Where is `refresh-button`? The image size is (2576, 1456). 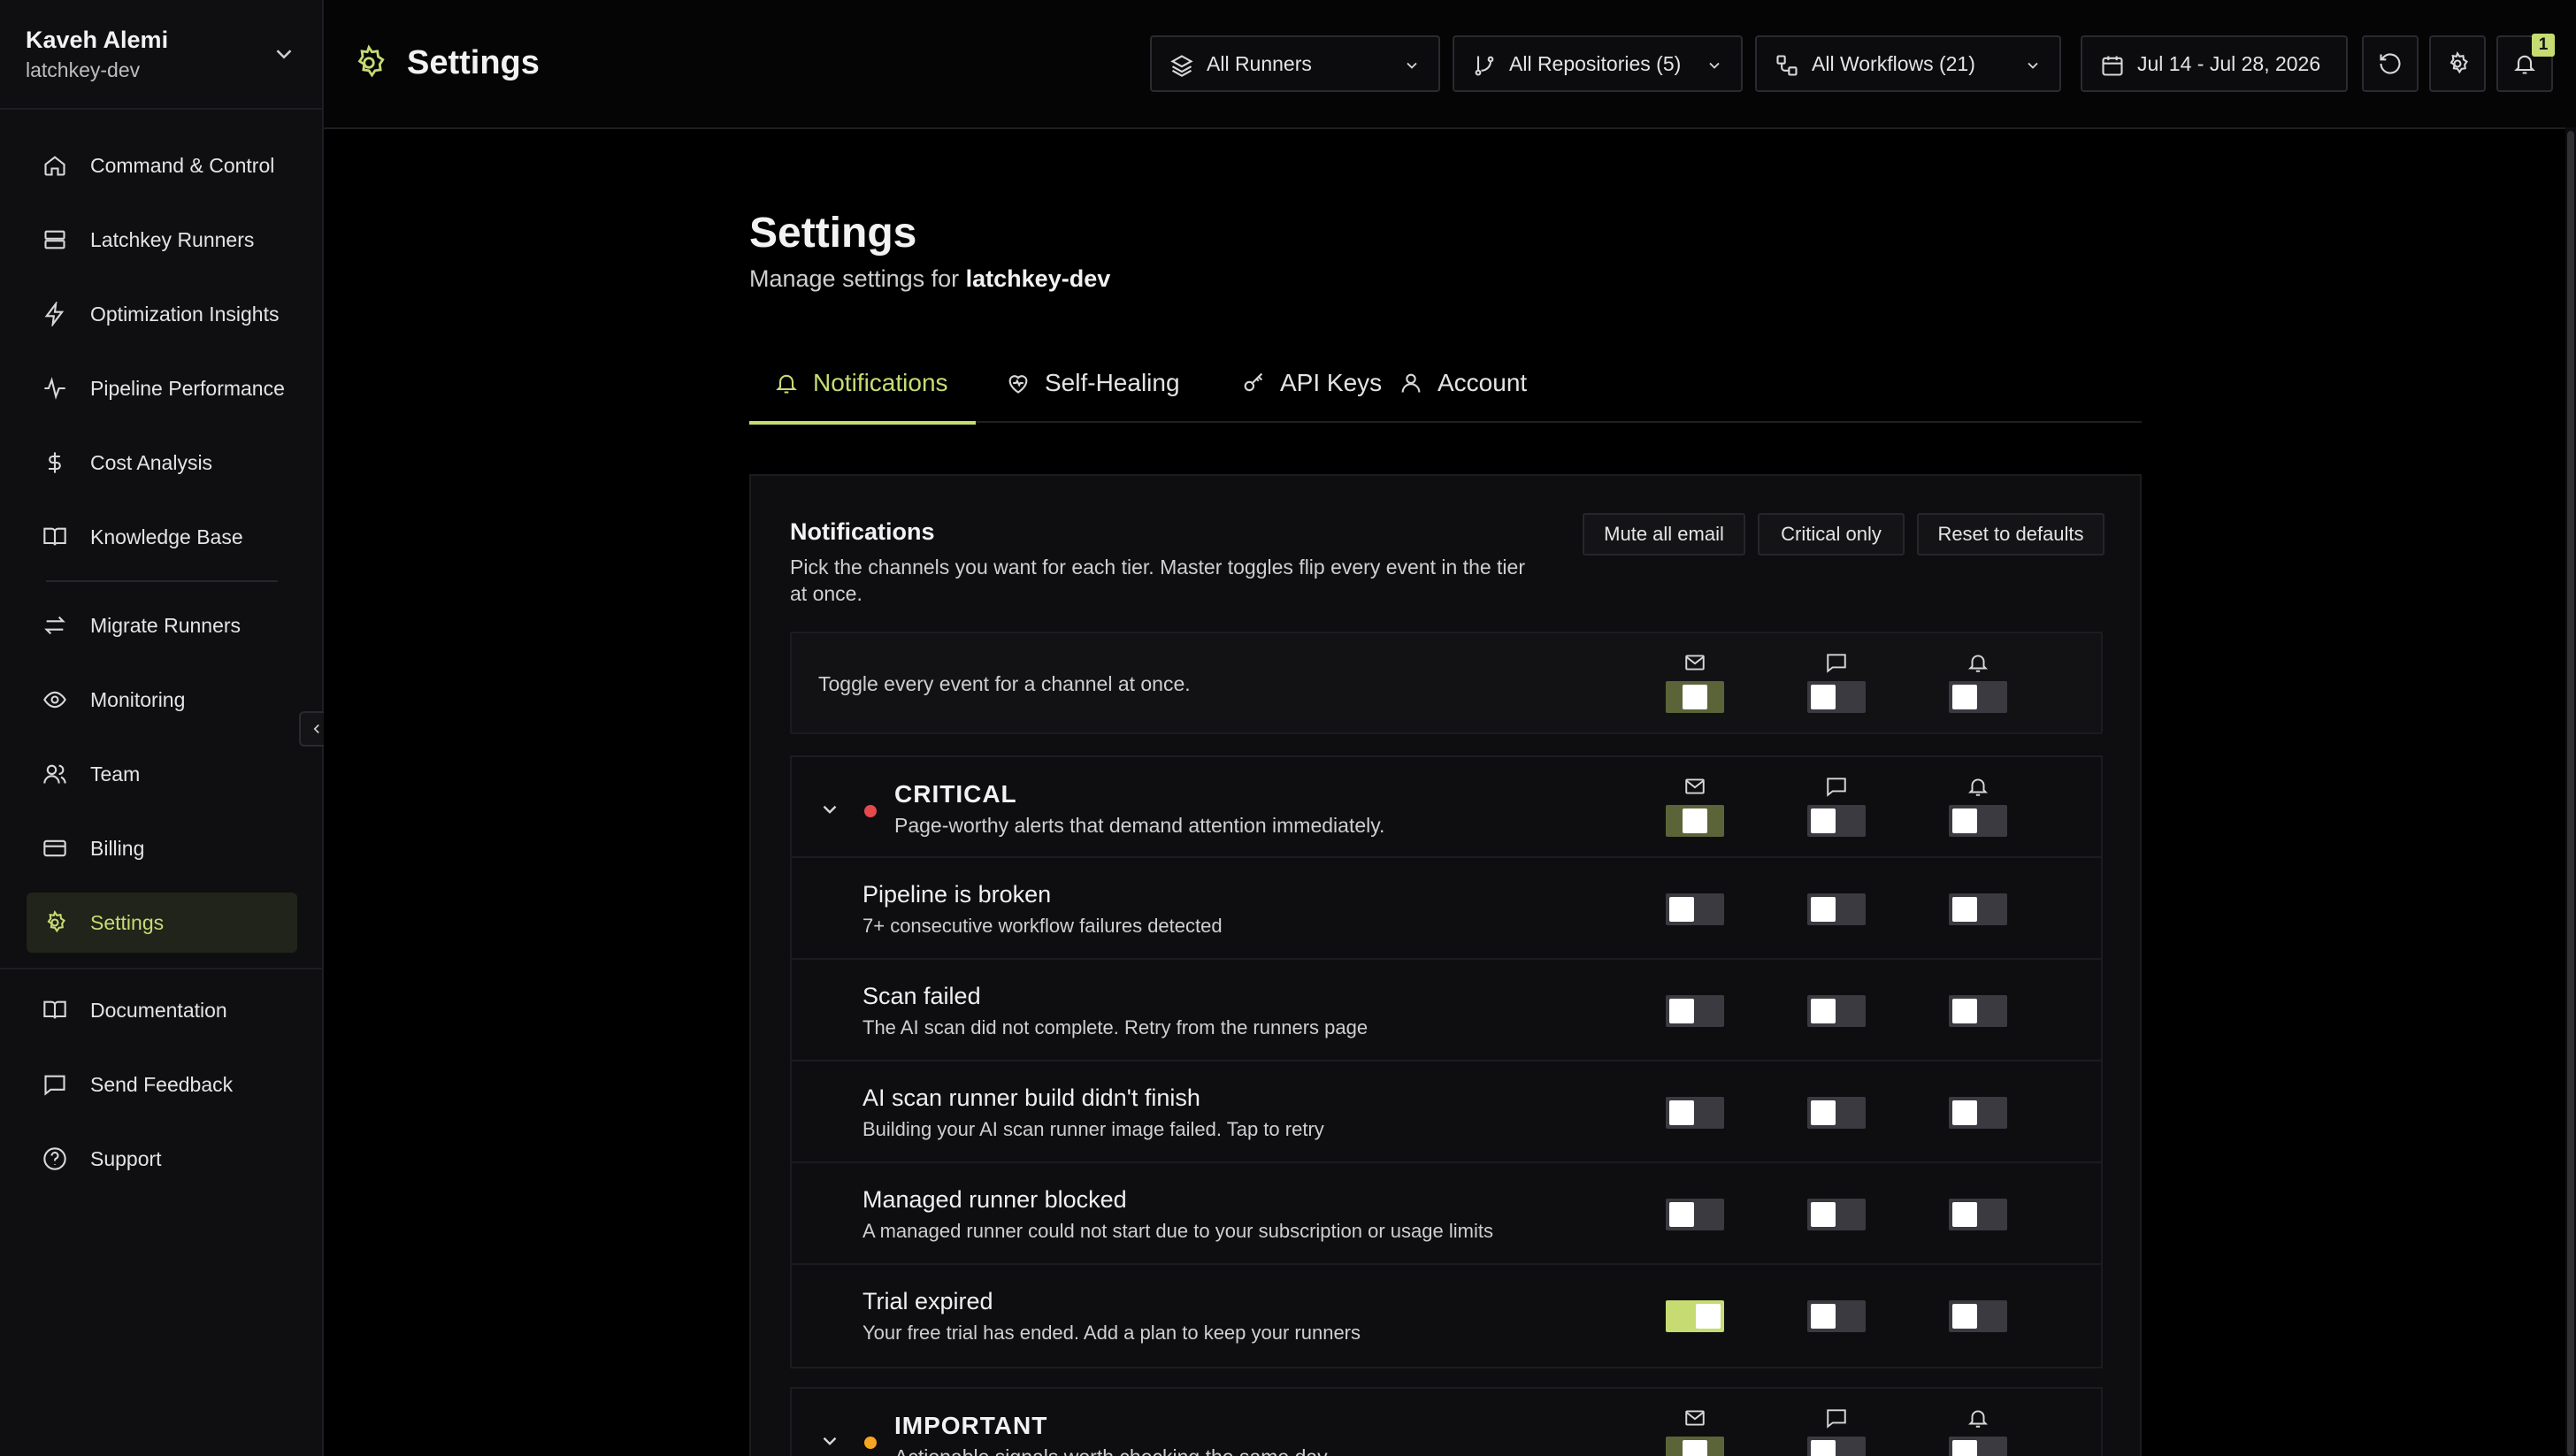 refresh-button is located at coordinates (2390, 63).